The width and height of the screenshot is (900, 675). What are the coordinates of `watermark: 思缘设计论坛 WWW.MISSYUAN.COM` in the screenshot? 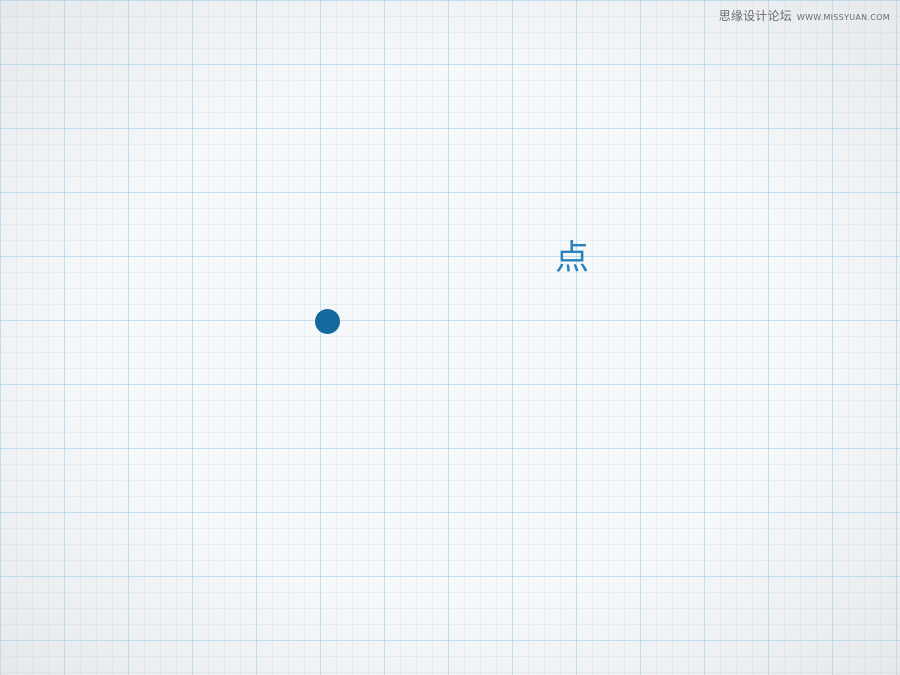 It's located at (804, 15).